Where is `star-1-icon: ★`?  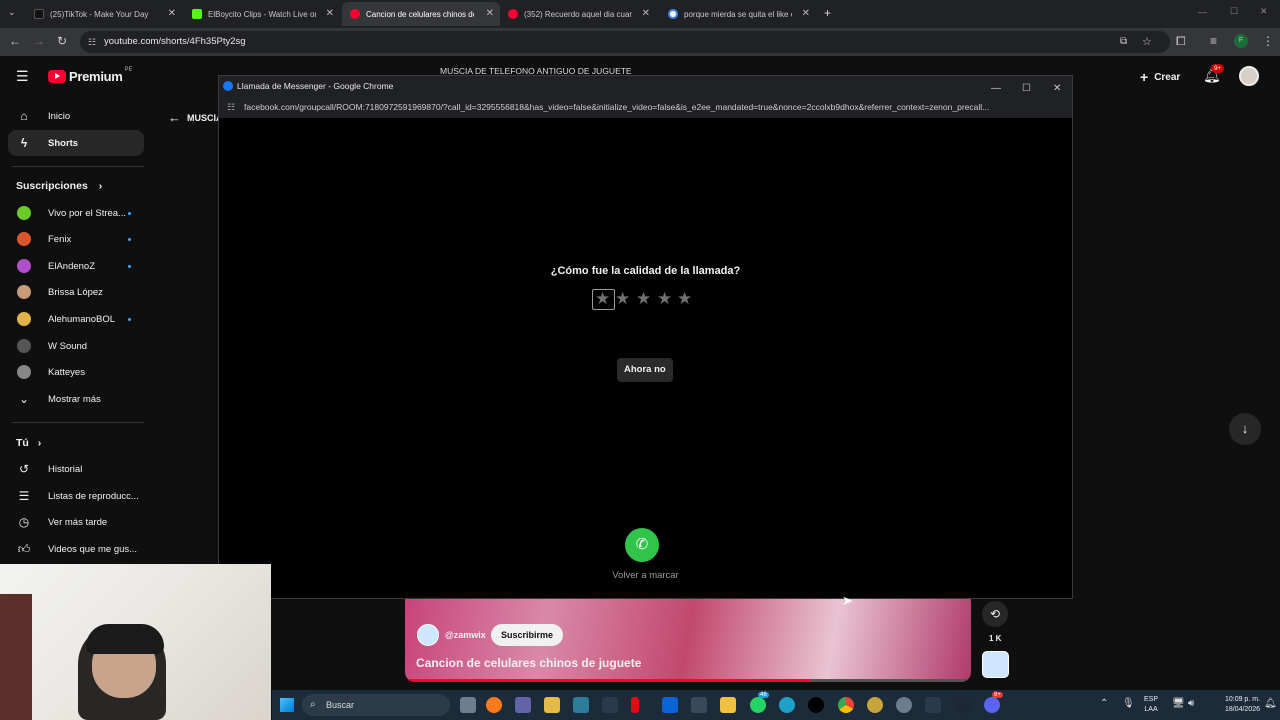 star-1-icon: ★ is located at coordinates (602, 299).